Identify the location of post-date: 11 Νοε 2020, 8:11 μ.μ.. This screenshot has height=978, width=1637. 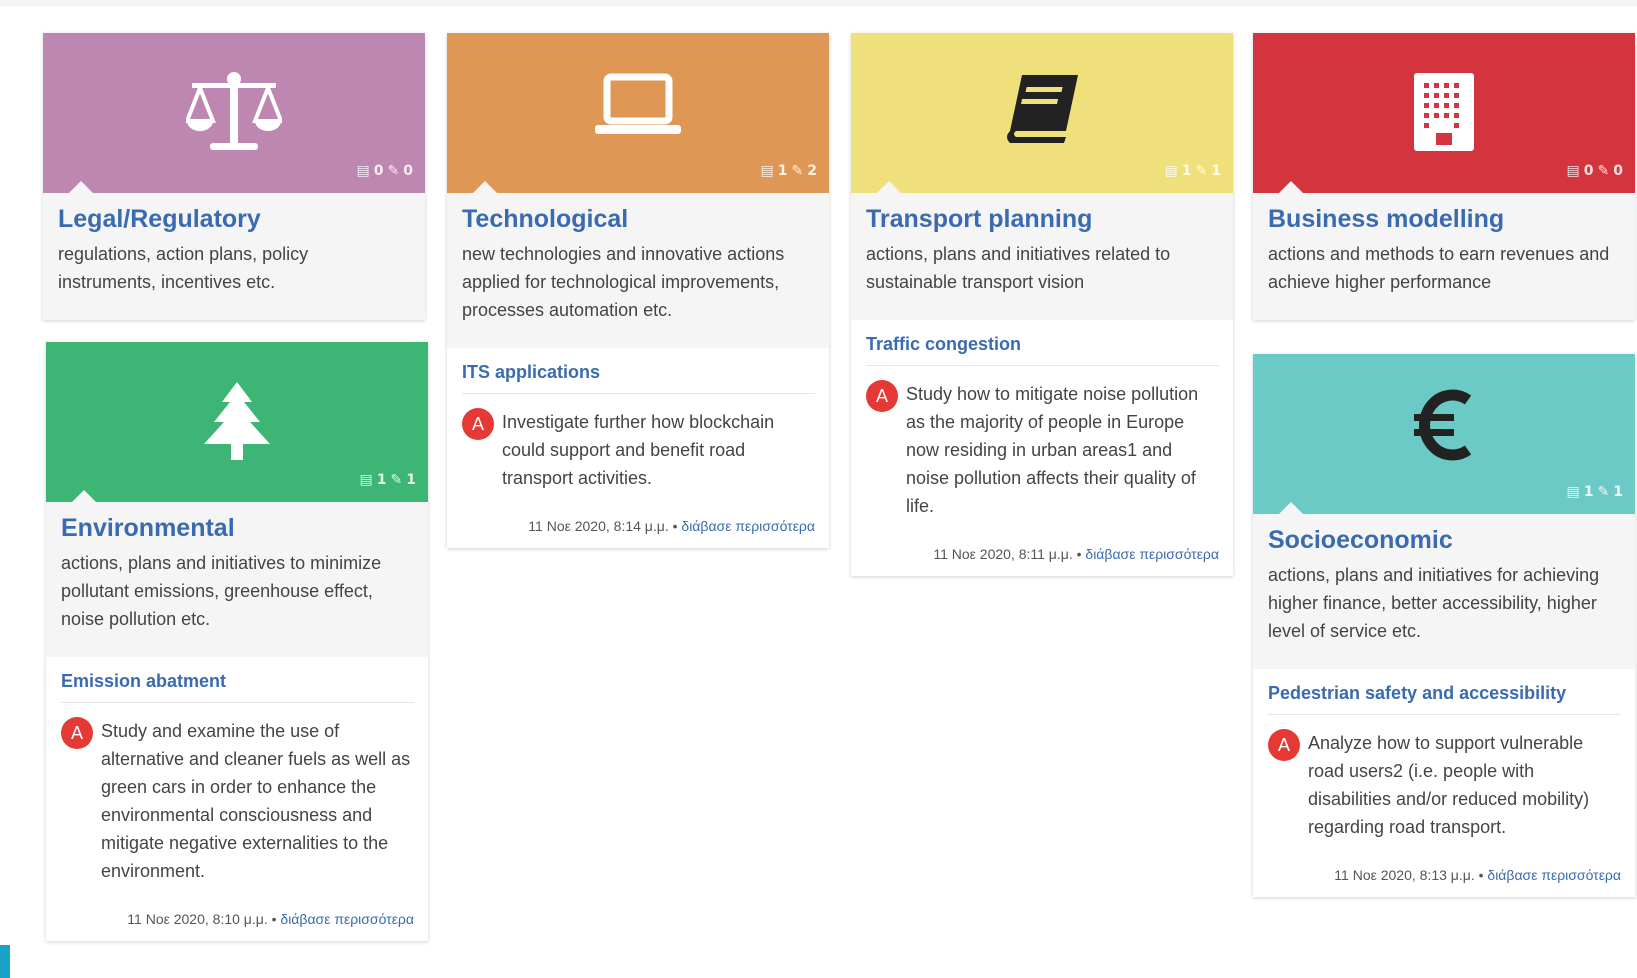
(1003, 554).